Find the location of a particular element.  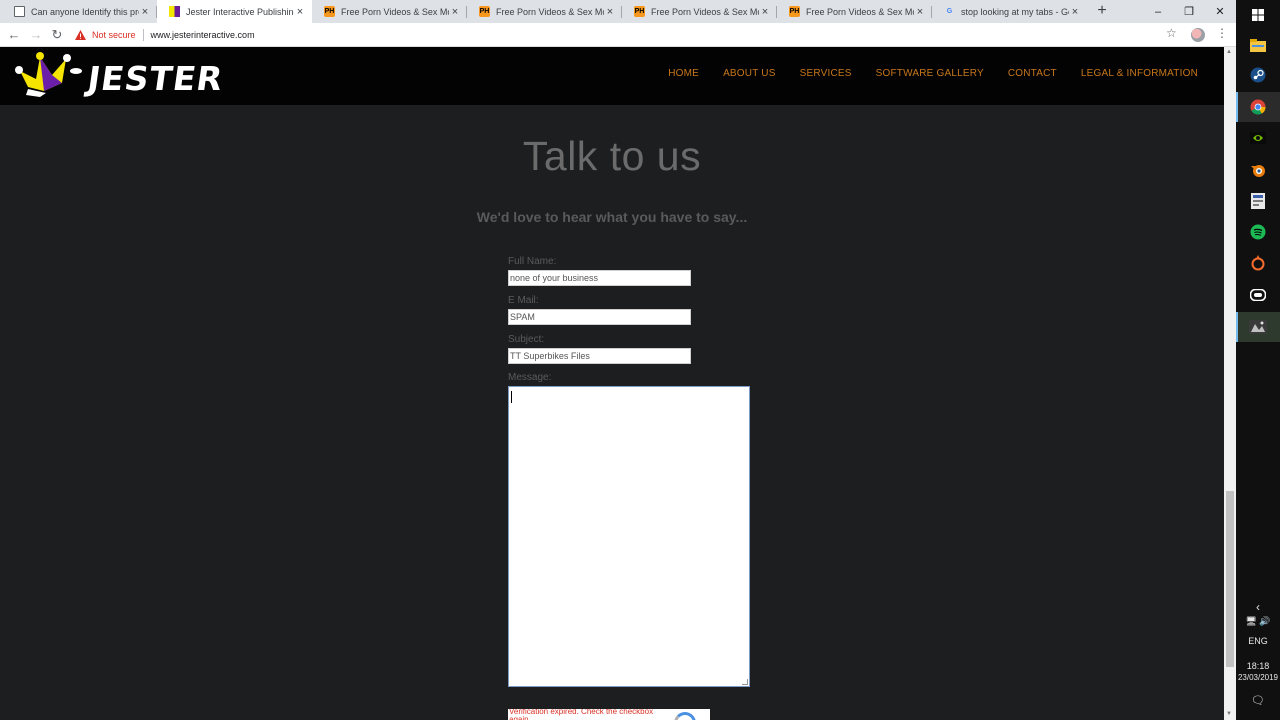

clock-date: 23/03/2019 is located at coordinates (1258, 677).